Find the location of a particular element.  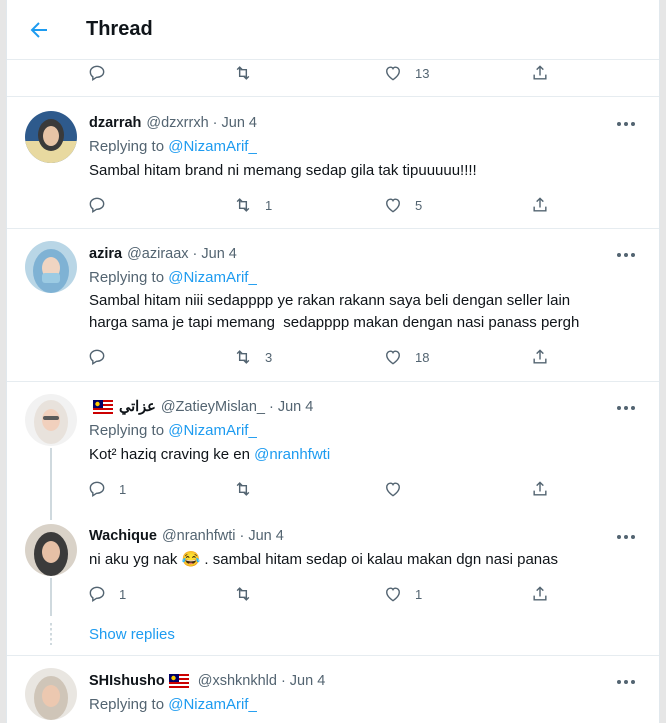

display-name: azira is located at coordinates (105, 254).